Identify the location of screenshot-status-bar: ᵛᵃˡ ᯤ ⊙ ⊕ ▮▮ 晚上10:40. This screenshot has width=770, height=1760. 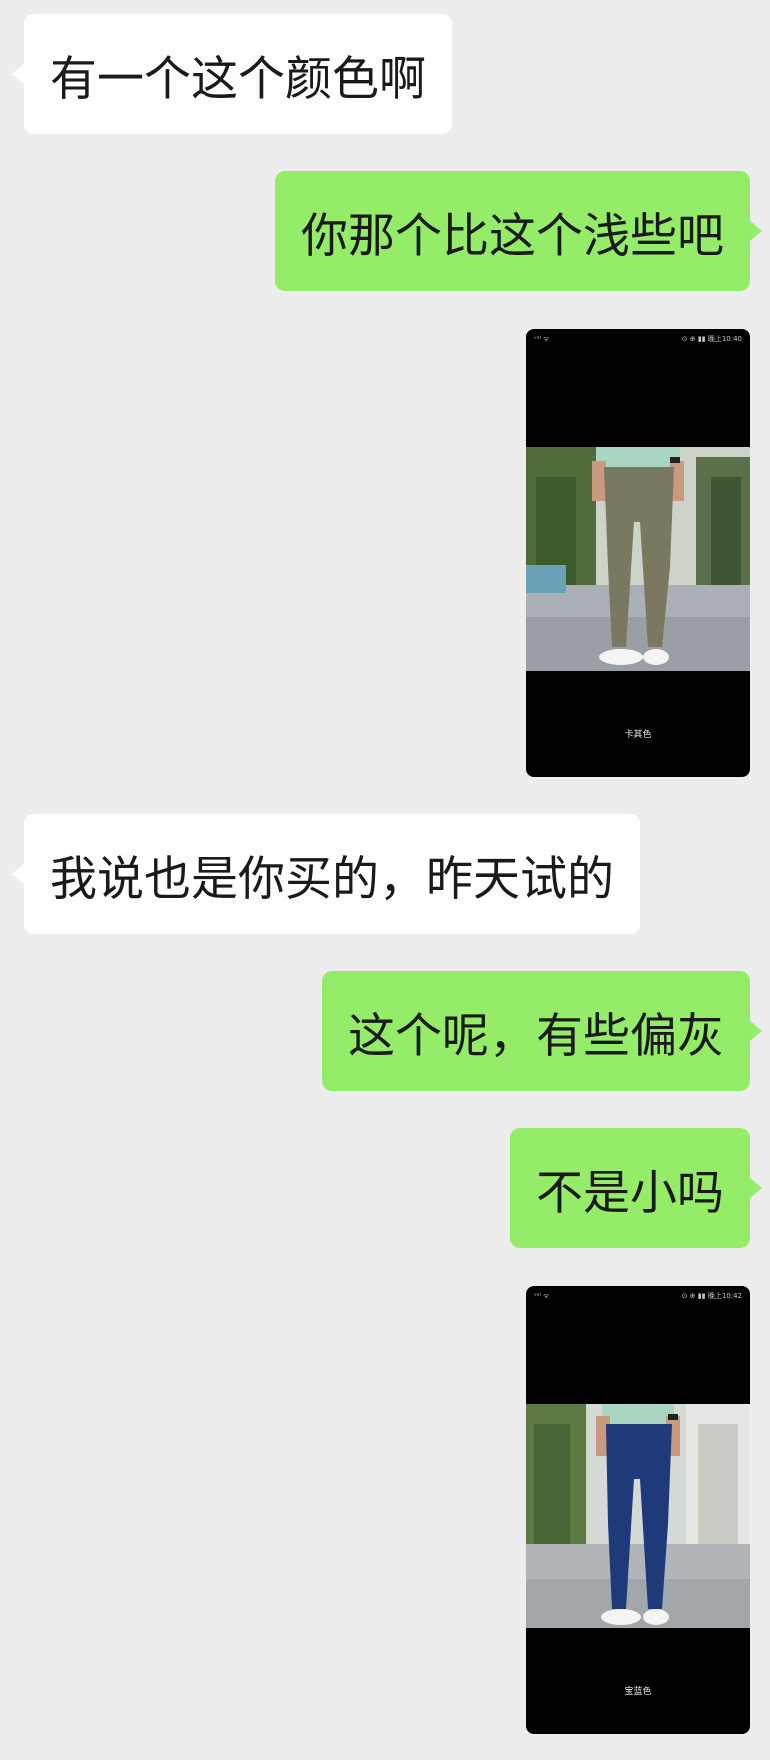
(638, 339).